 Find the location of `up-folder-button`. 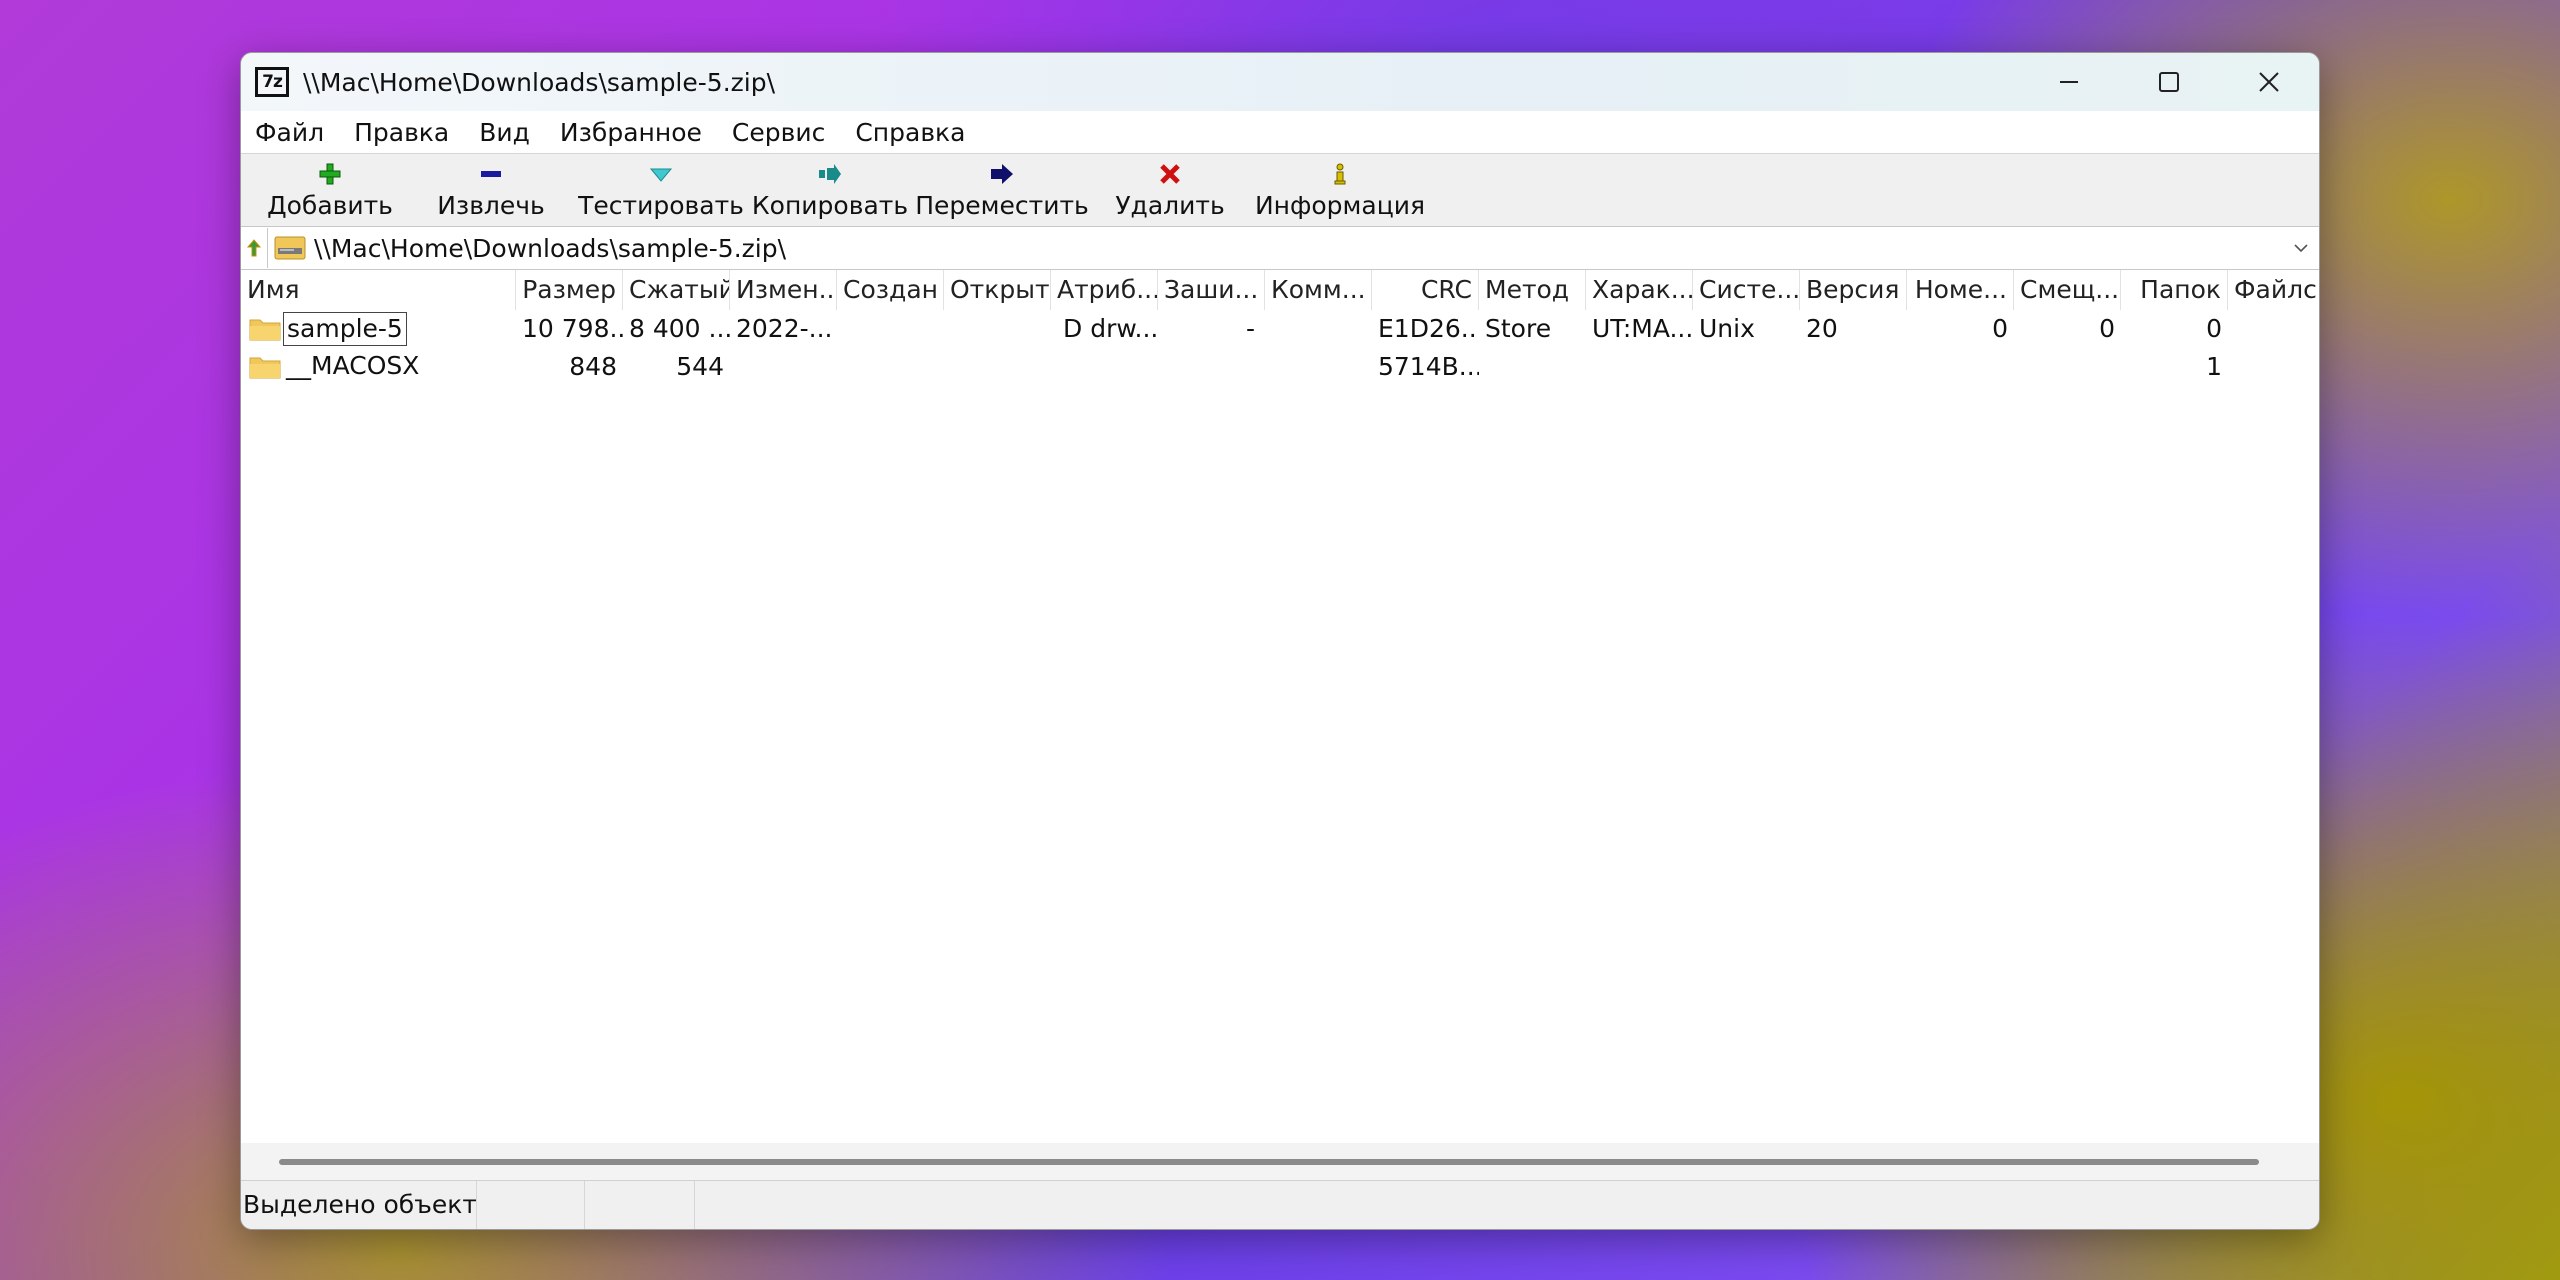

up-folder-button is located at coordinates (254, 248).